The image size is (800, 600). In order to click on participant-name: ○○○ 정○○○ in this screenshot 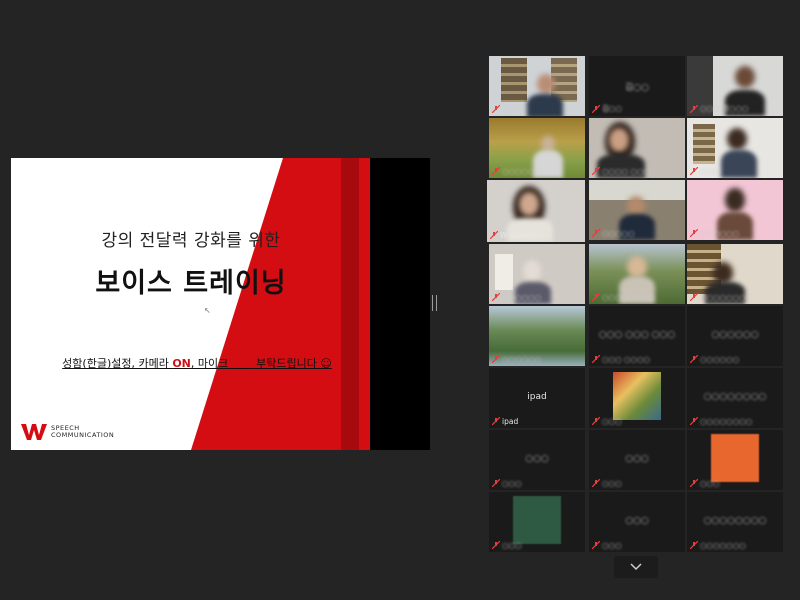, I will do `click(724, 108)`.